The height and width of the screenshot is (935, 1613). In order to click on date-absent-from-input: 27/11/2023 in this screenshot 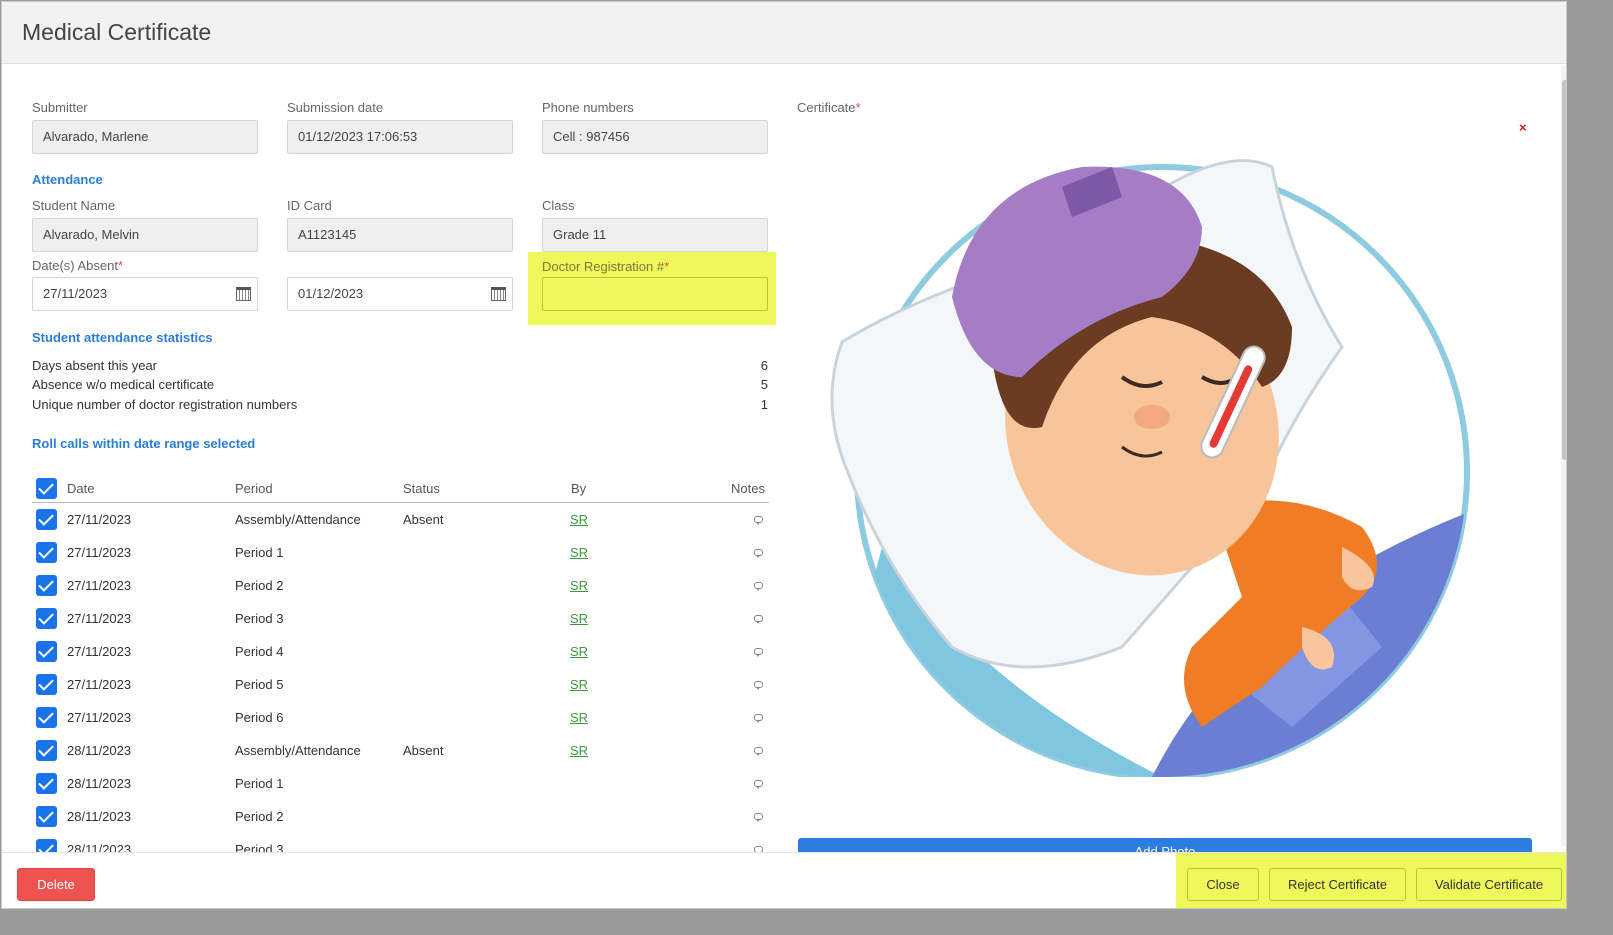, I will do `click(145, 294)`.